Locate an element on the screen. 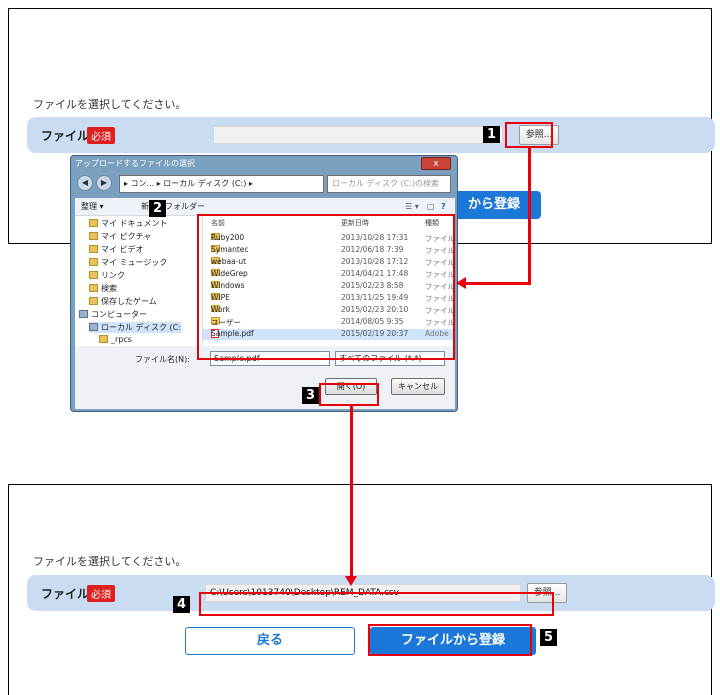  nav-item: マイ ミュージック is located at coordinates (128, 262).